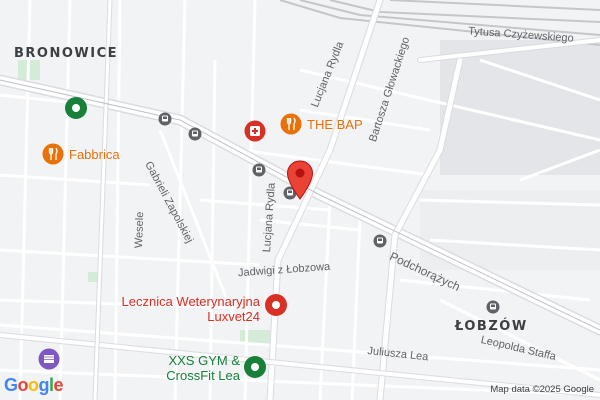  I want to click on location-pin-icon, so click(300, 180).